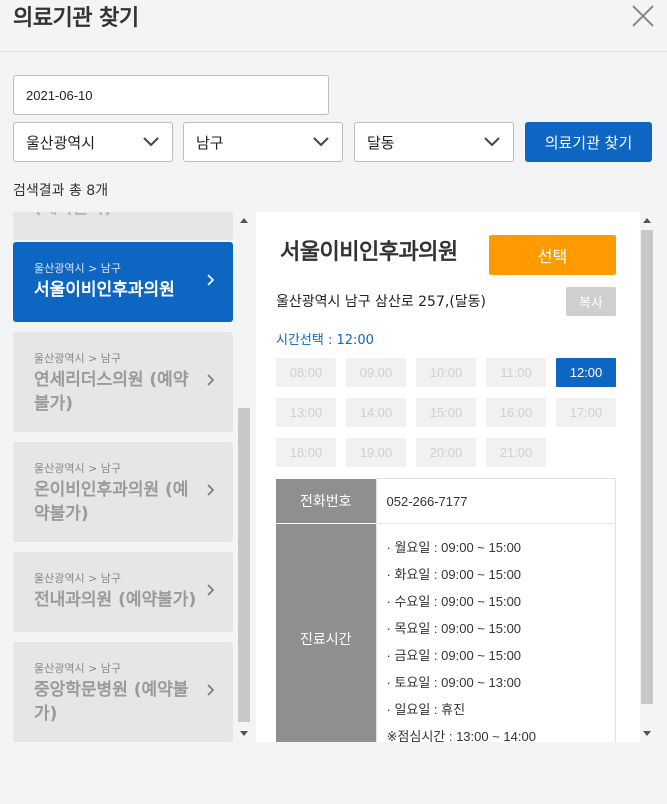 This screenshot has height=804, width=667. I want to click on time-slot: 19:00, so click(376, 452).